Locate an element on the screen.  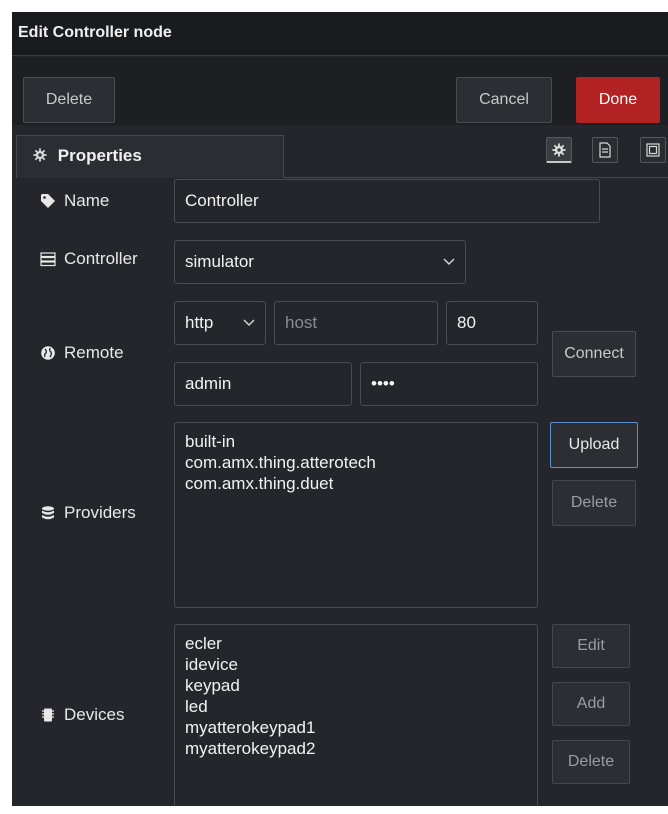
controller-label: Controller is located at coordinates (101, 258).